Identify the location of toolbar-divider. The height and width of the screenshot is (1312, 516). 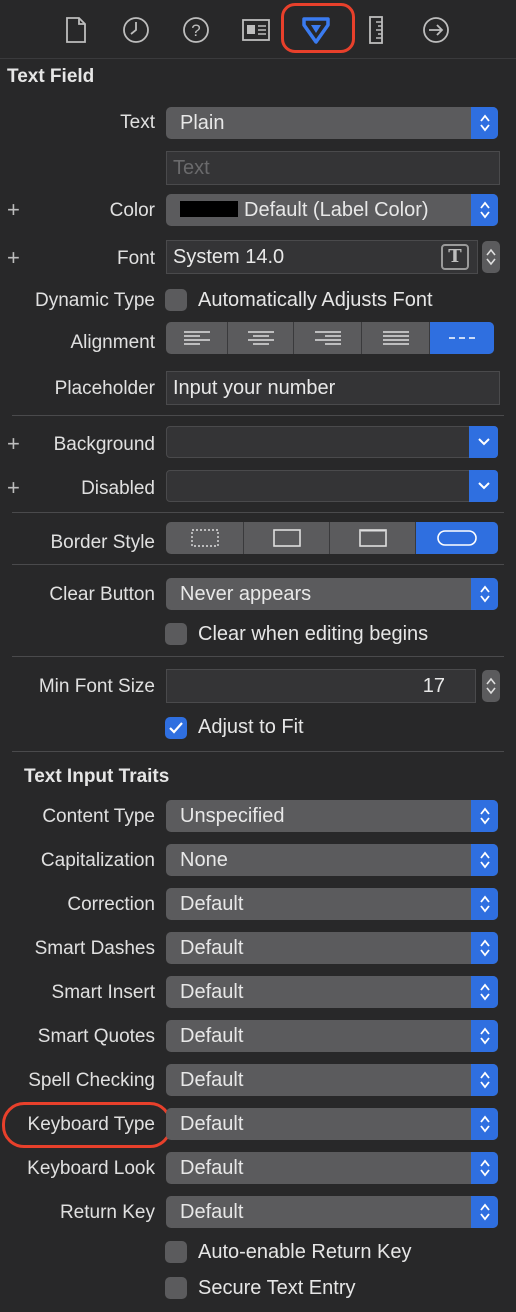
(258, 58).